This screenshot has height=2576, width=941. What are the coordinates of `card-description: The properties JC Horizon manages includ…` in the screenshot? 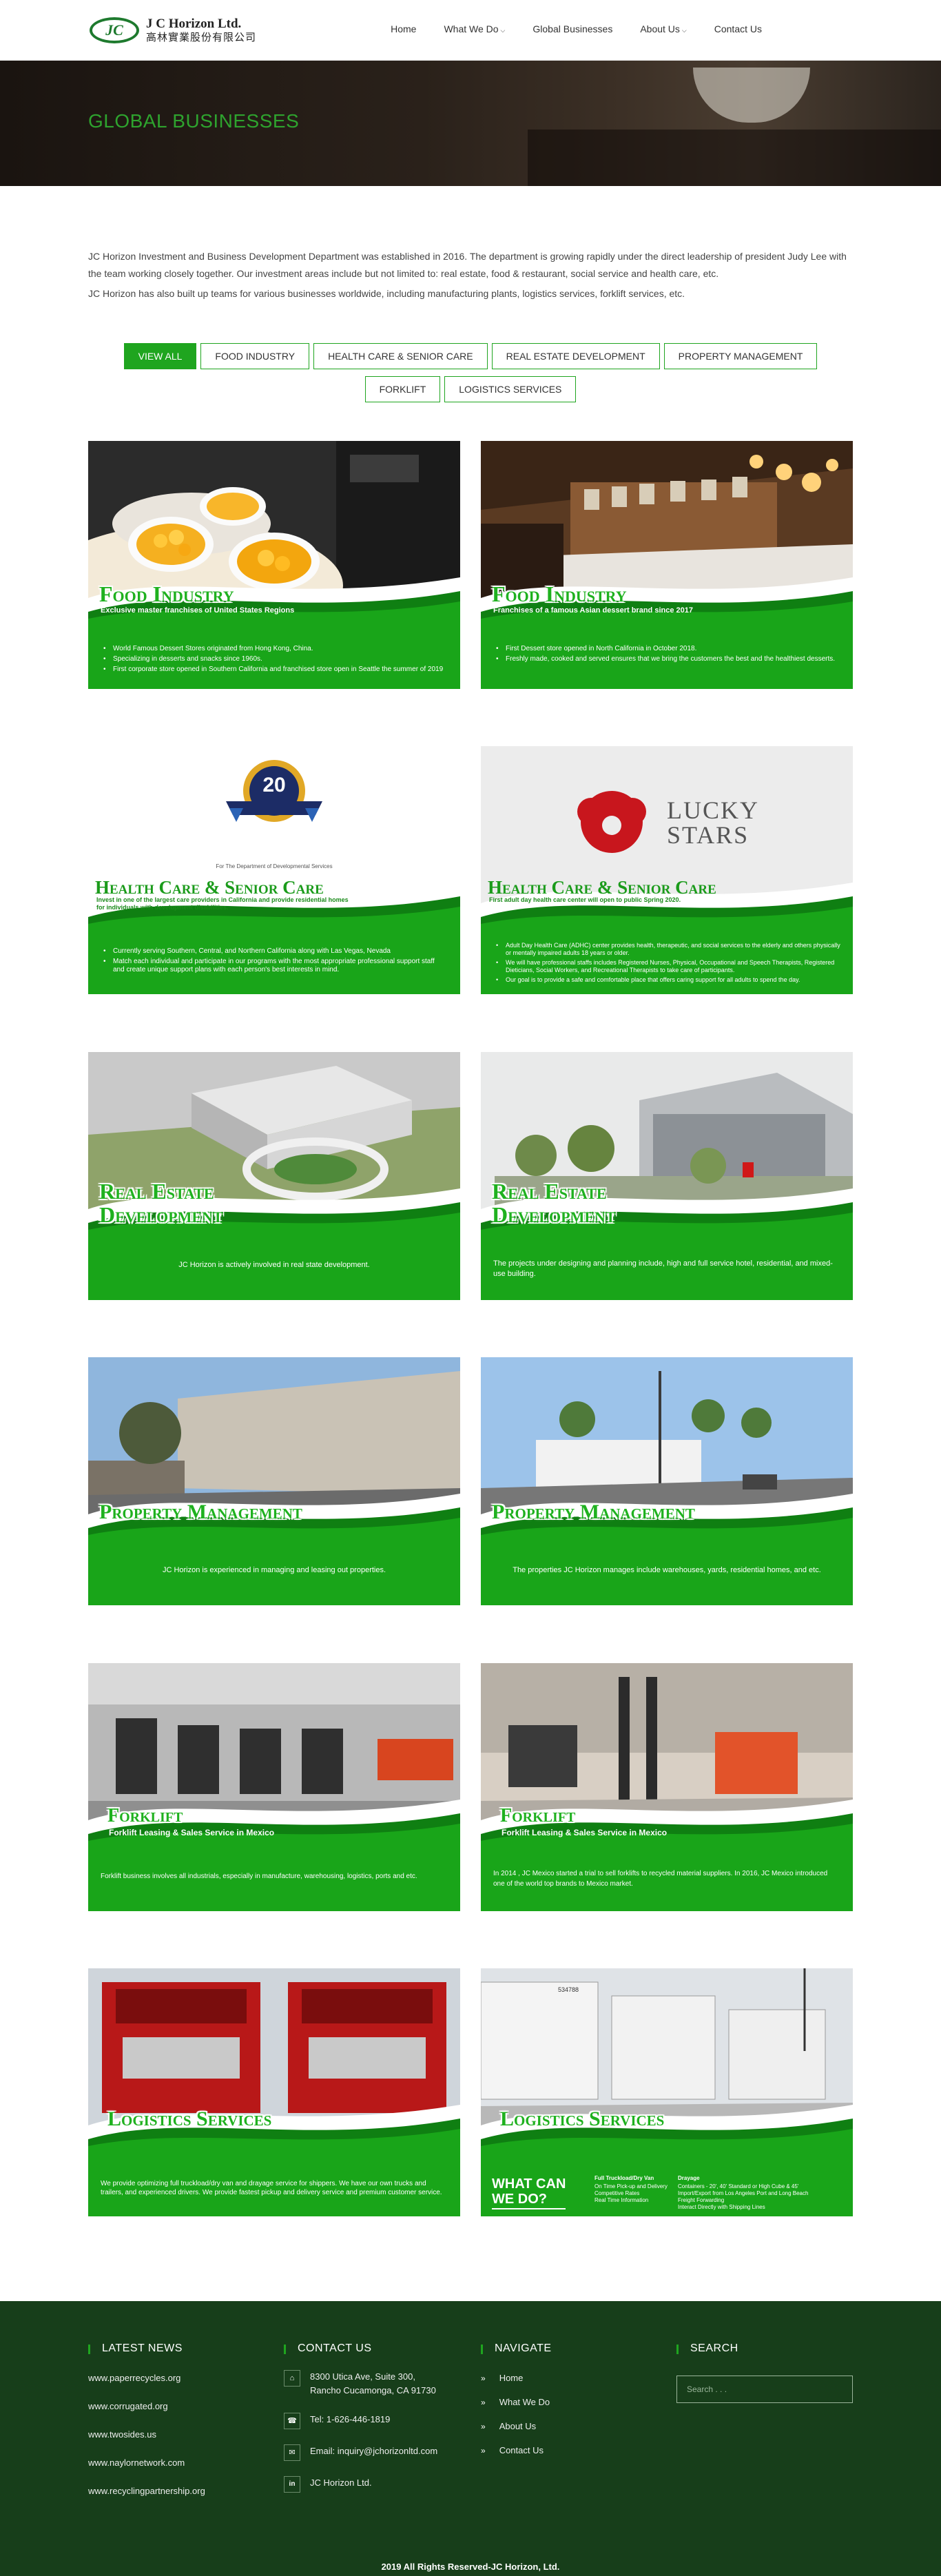 It's located at (667, 1570).